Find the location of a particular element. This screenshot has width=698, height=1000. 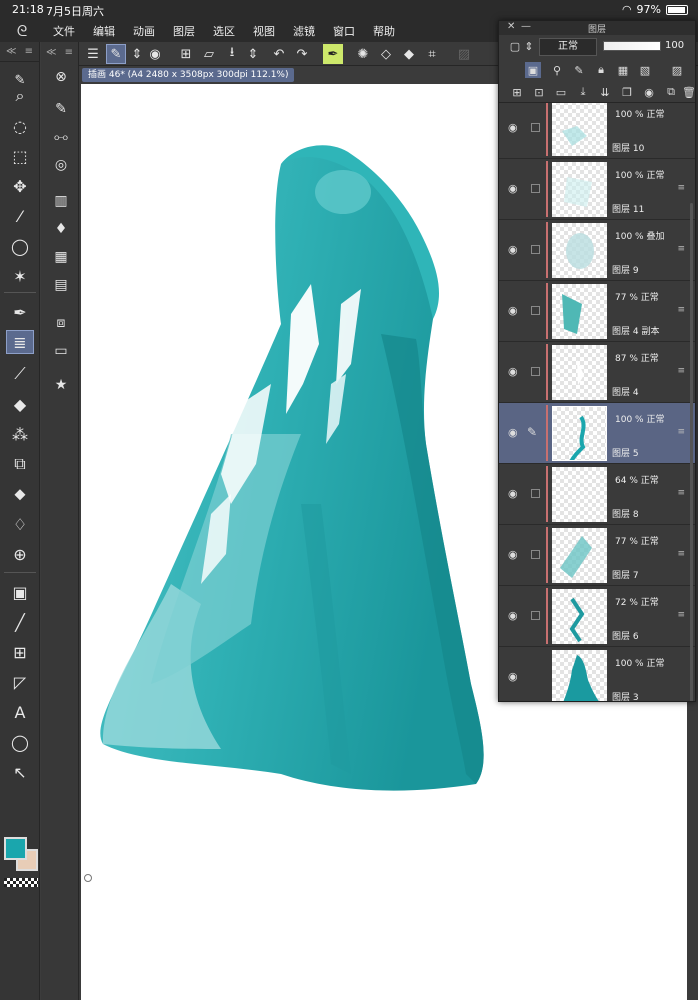

brush-tool-icon: ≣ is located at coordinates (20, 342).